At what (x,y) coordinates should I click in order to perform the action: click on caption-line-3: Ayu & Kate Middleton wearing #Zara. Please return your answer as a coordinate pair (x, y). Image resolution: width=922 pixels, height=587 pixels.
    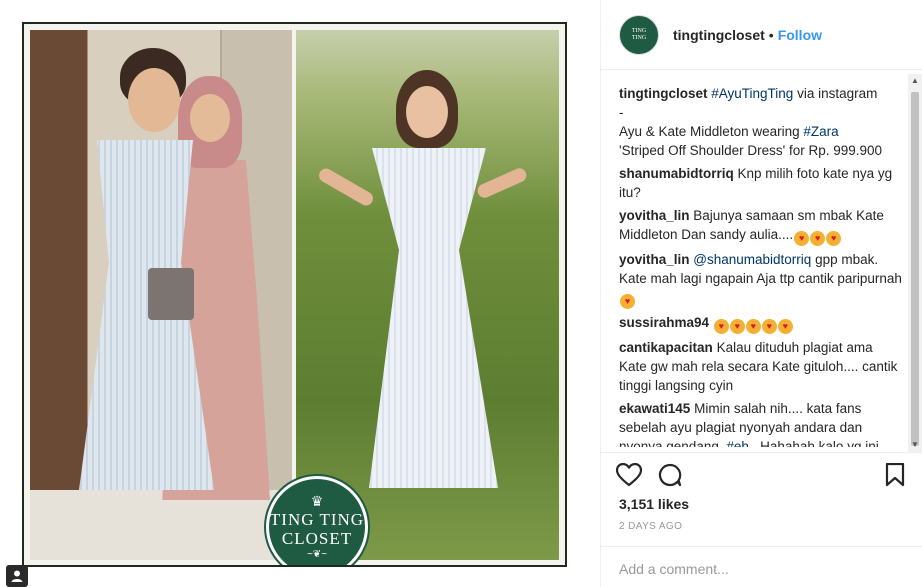
    Looking at the image, I should click on (729, 131).